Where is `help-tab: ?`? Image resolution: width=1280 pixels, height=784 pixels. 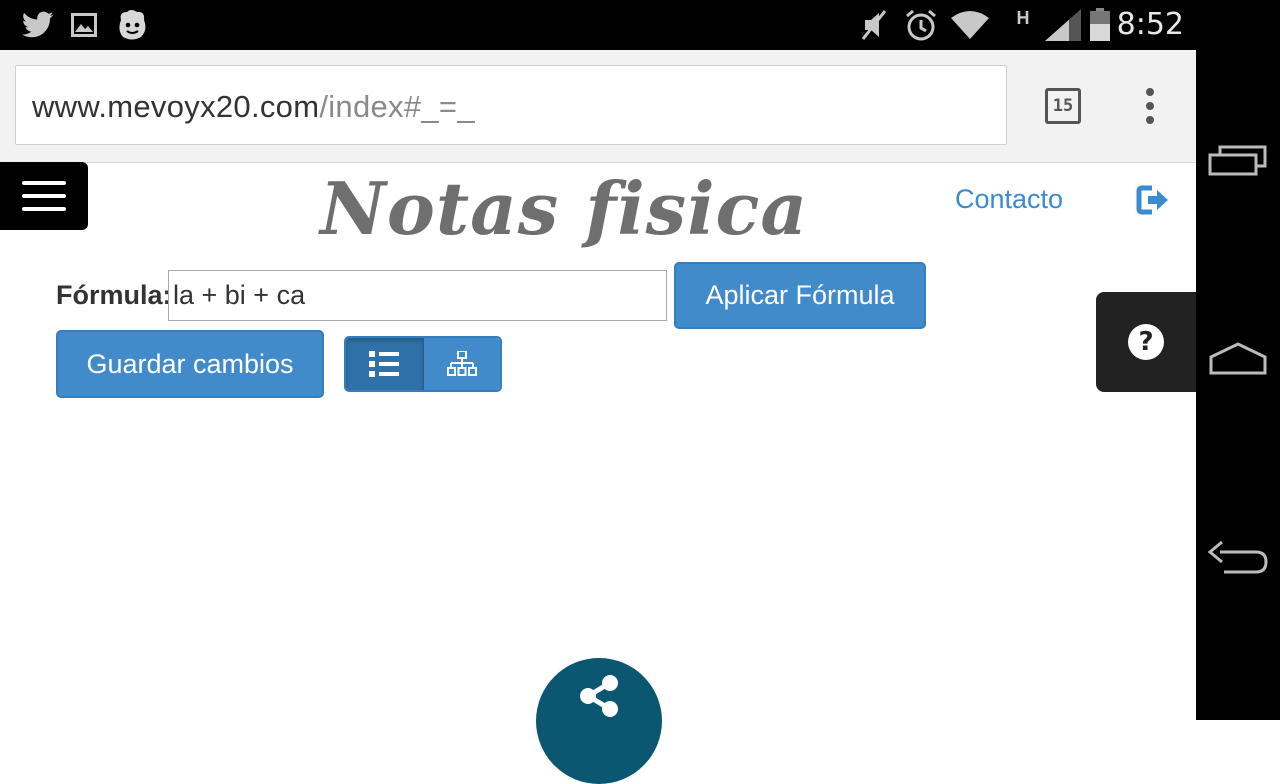 help-tab: ? is located at coordinates (1146, 342).